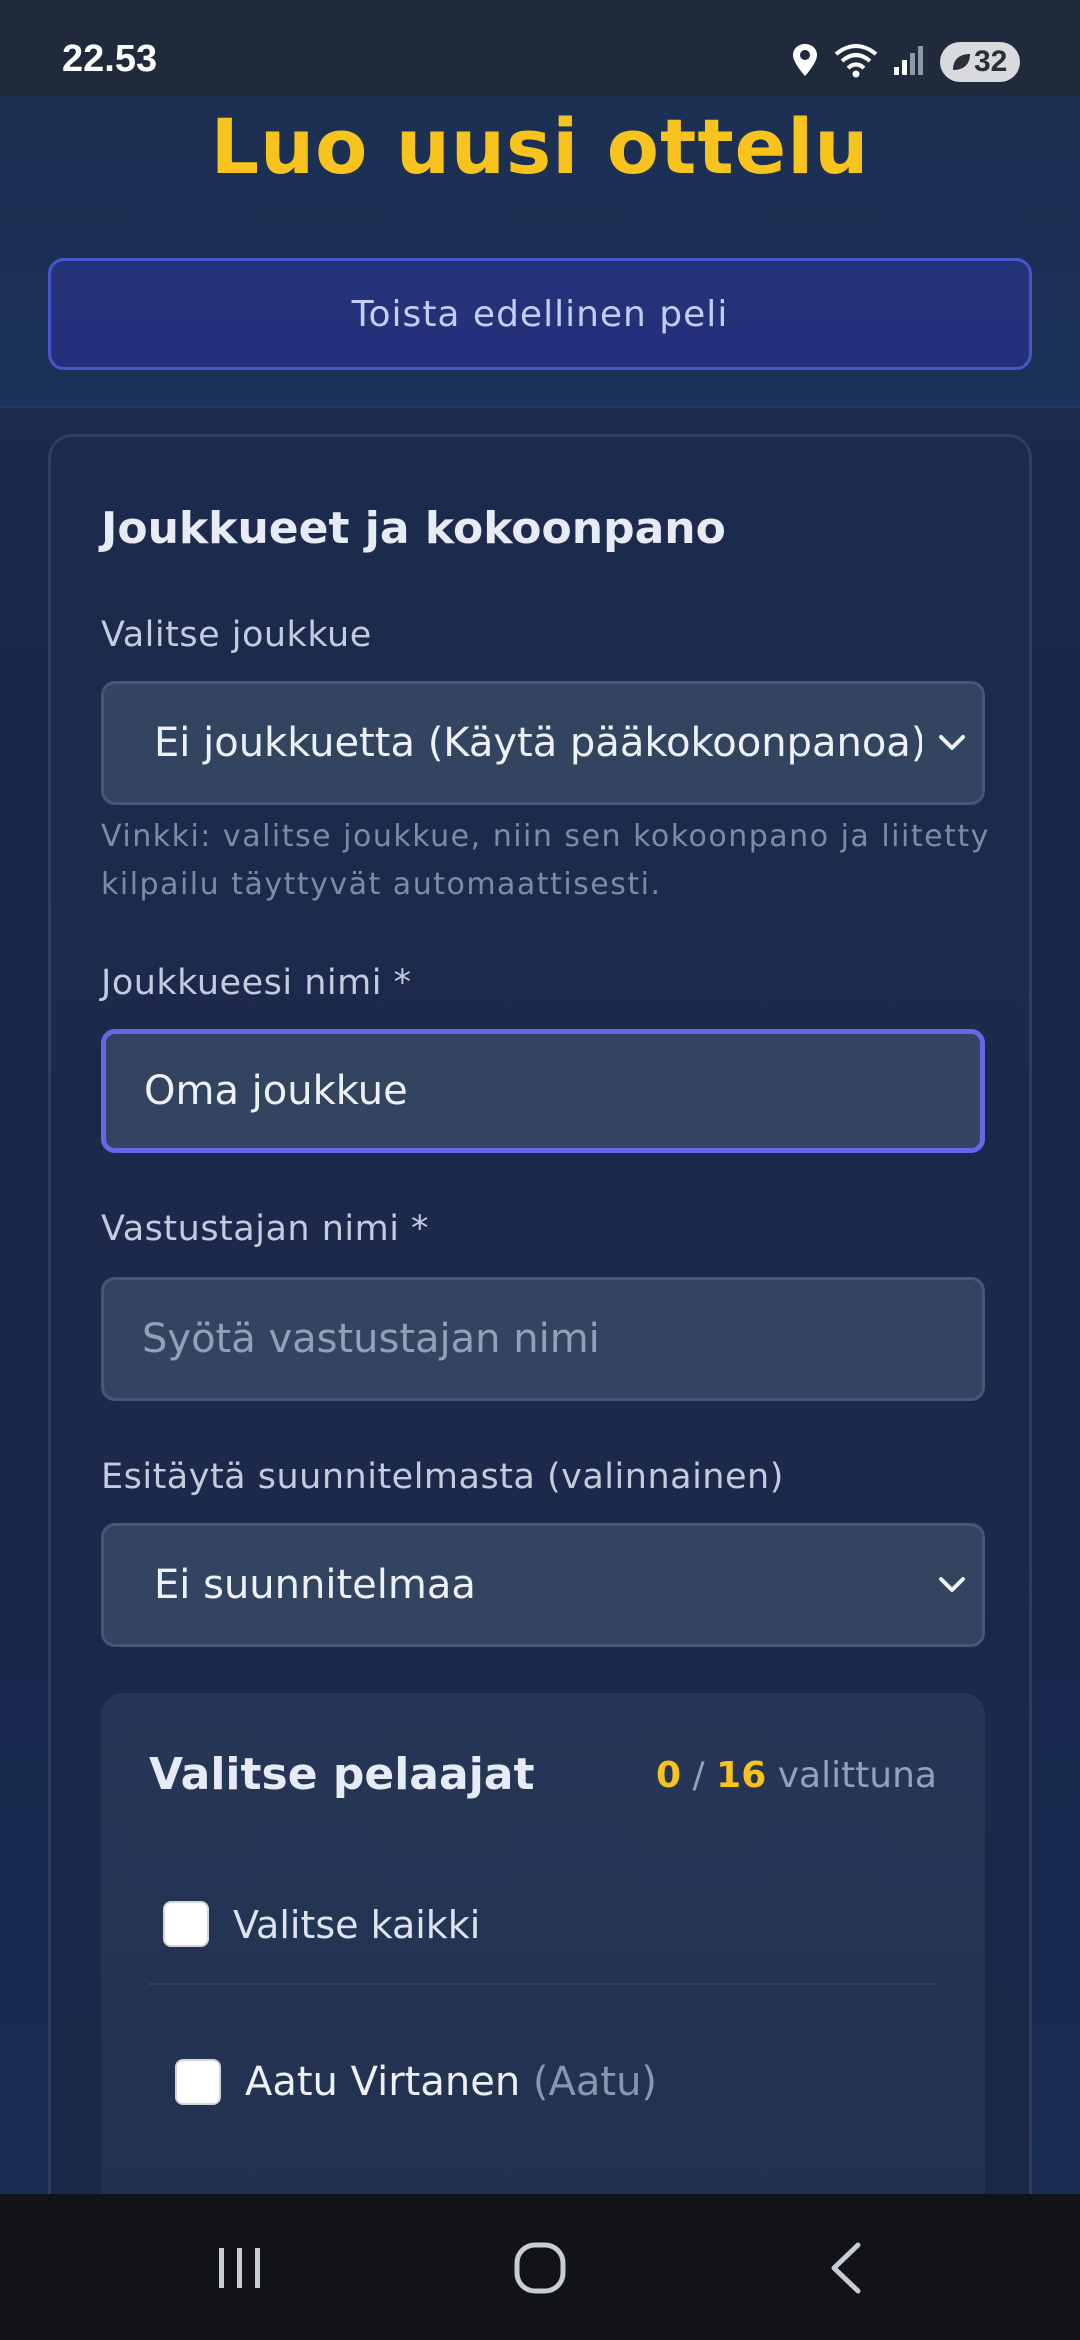  I want to click on leaf-icon, so click(961, 62).